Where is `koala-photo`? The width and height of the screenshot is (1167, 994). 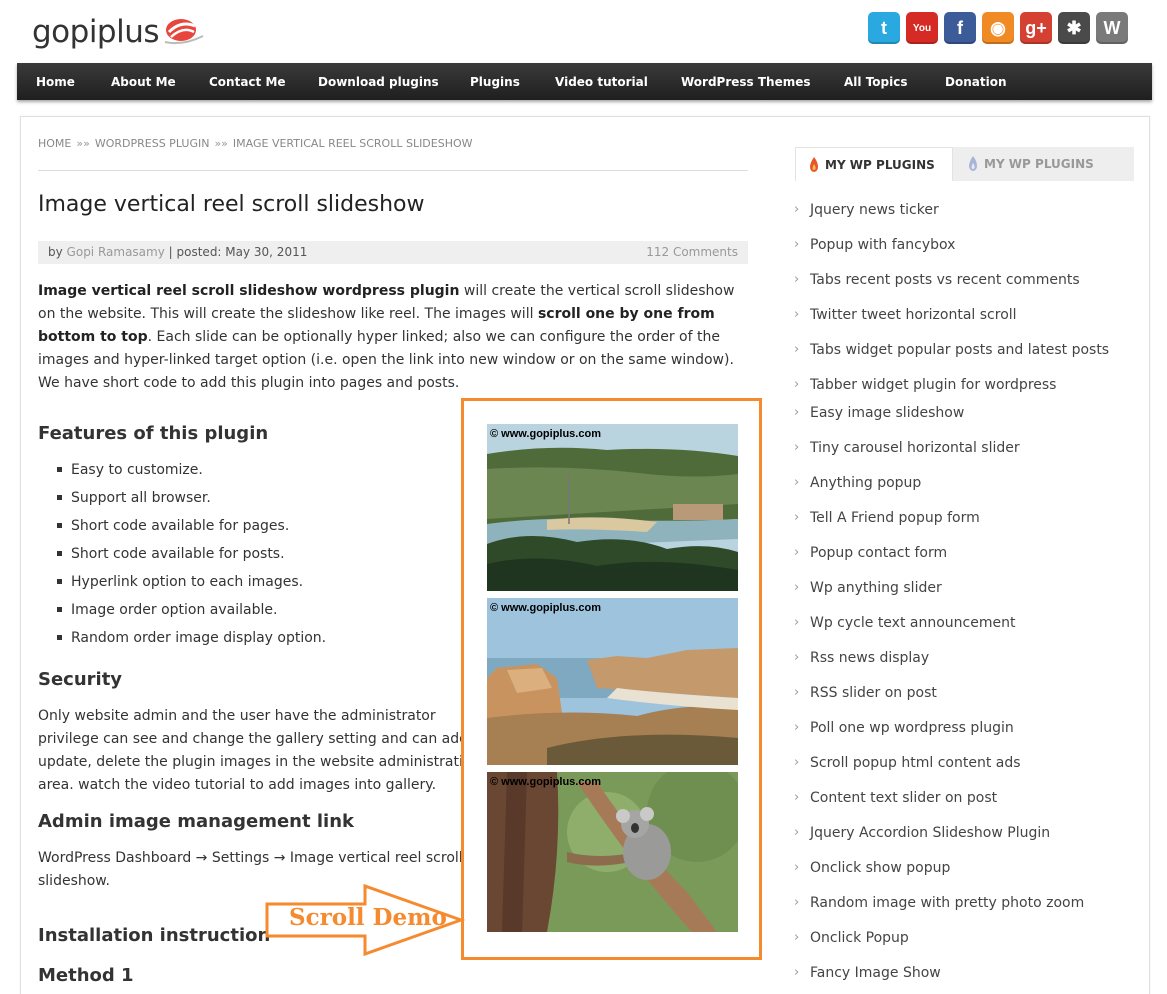
koala-photo is located at coordinates (612, 852).